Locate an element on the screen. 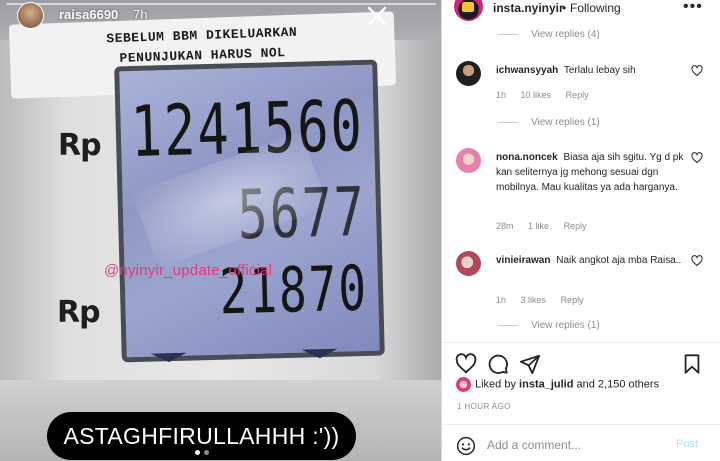  post-timestamp: 1 HOUR AGO is located at coordinates (484, 406).